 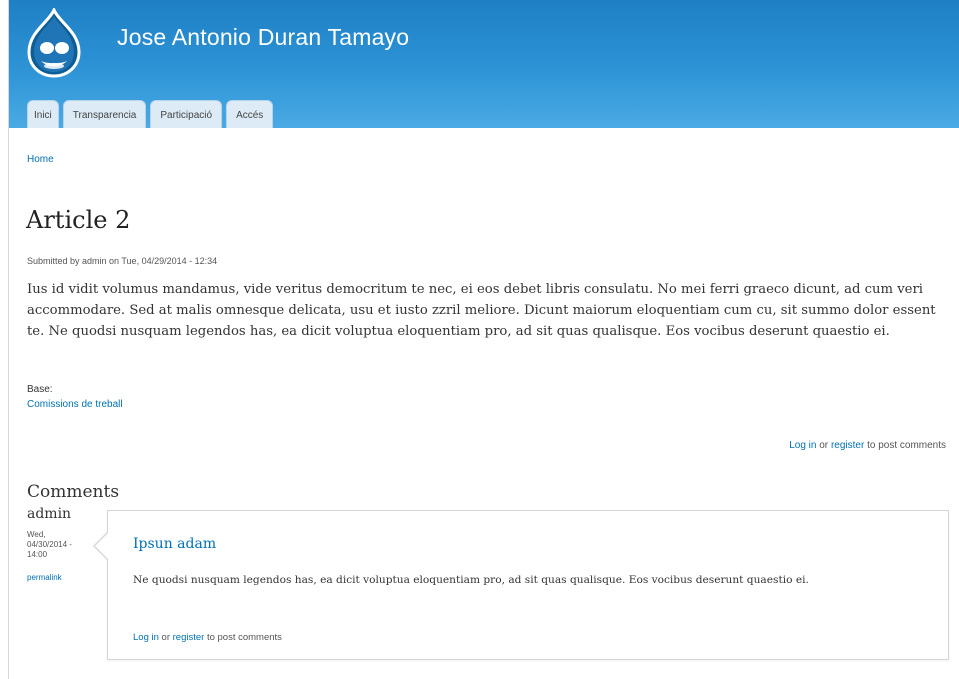 What do you see at coordinates (906, 445) in the screenshot?
I see `post-comments-text: to post comments` at bounding box center [906, 445].